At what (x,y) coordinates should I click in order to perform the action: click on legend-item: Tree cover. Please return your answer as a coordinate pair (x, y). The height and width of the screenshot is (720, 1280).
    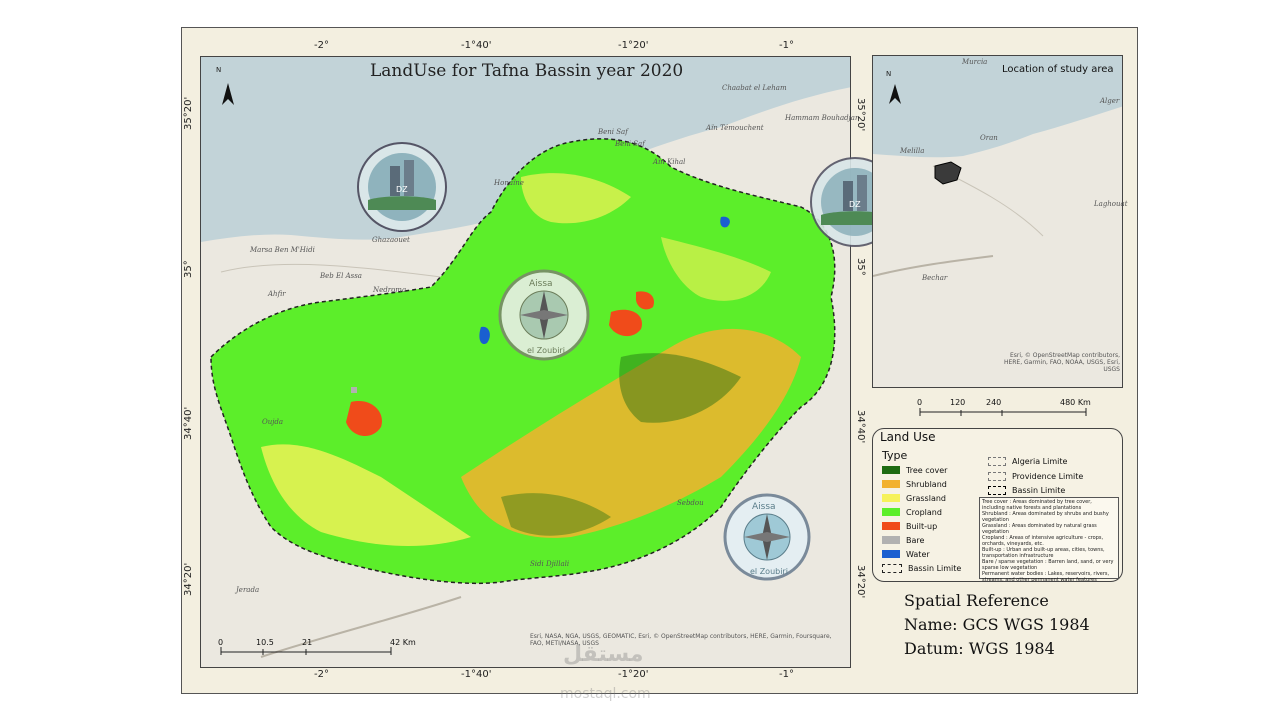
    Looking at the image, I should click on (914, 470).